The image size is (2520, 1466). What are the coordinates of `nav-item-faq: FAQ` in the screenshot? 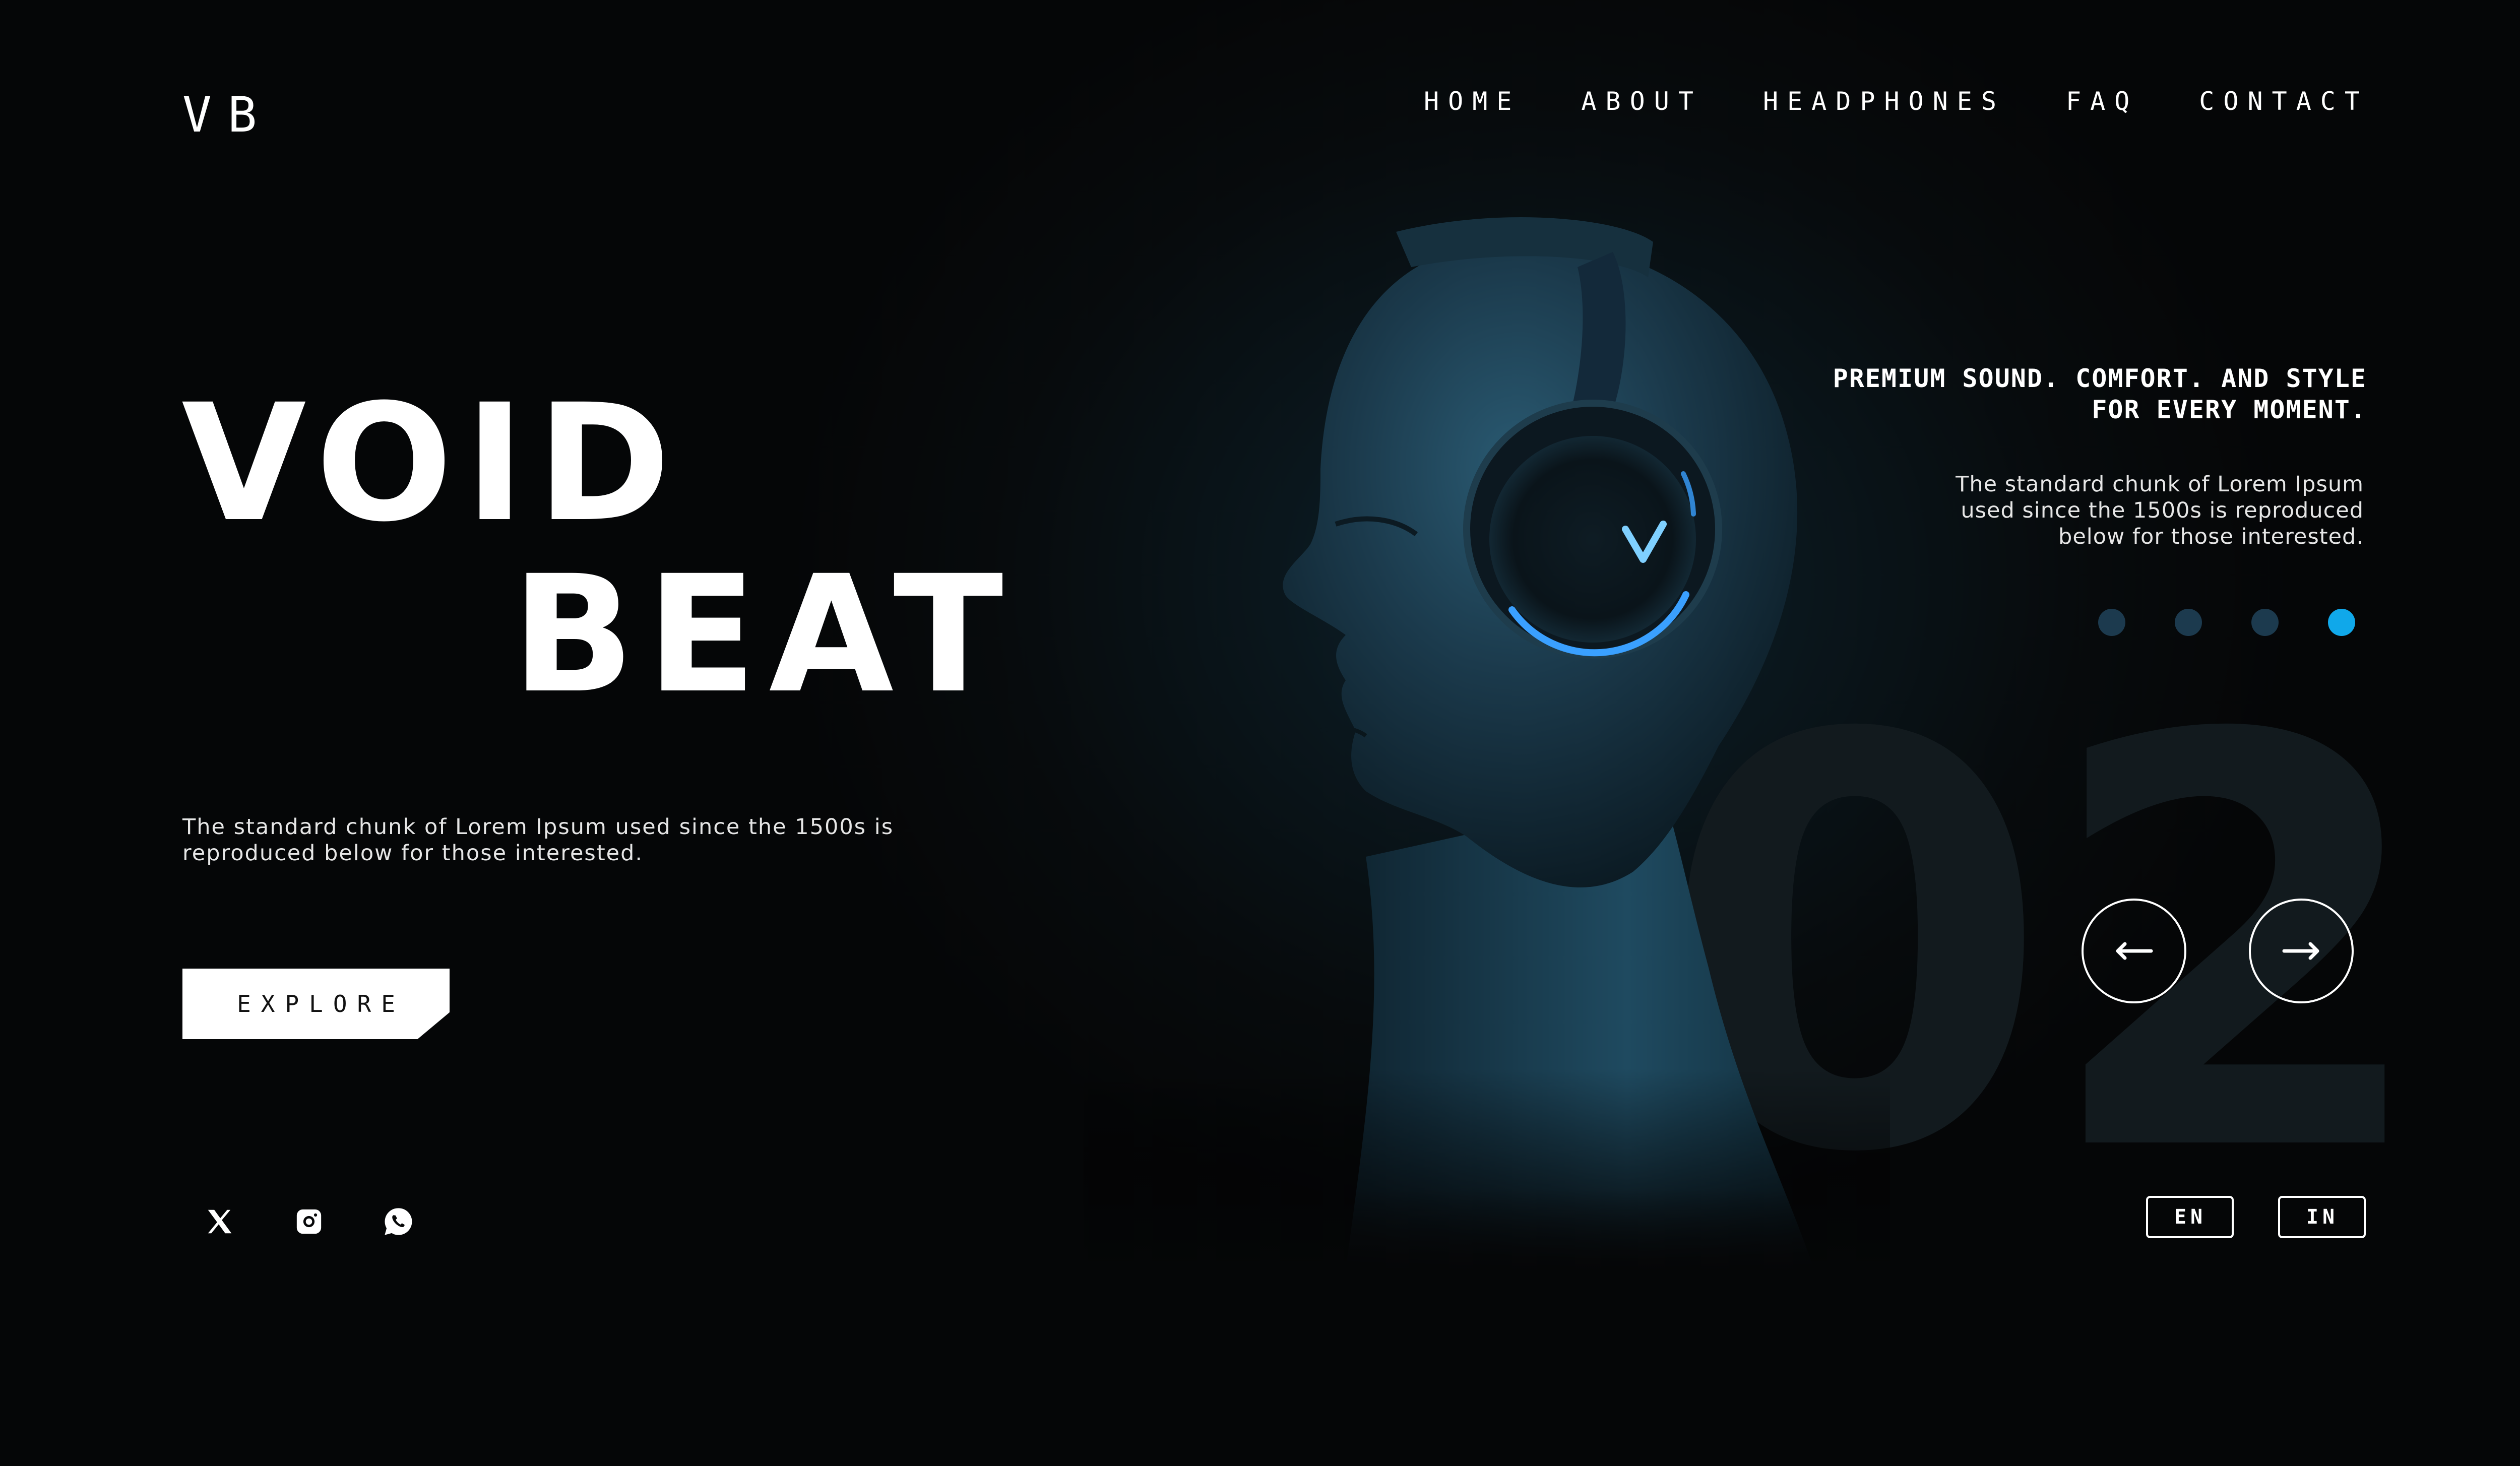 It's located at (2102, 101).